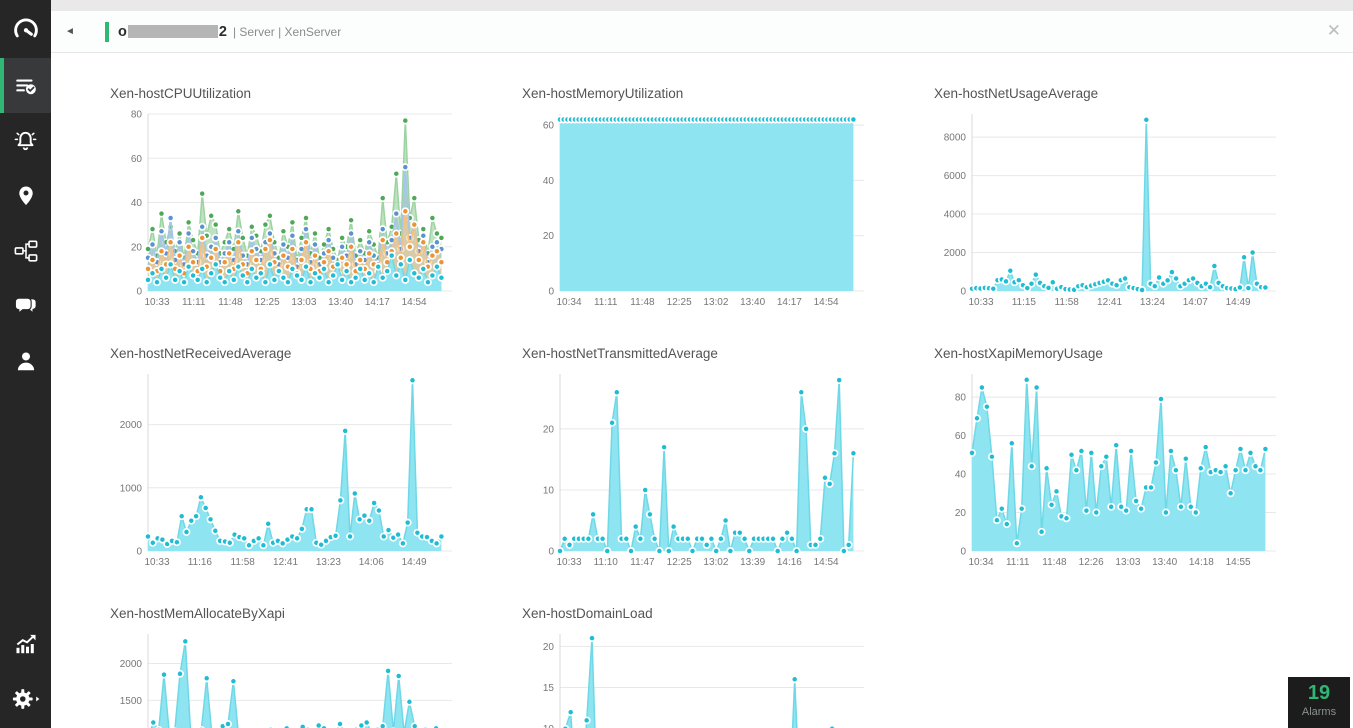 This screenshot has width=1353, height=728. Describe the element at coordinates (281, 678) in the screenshot. I see `area-chart: 0500100015002000` at that location.